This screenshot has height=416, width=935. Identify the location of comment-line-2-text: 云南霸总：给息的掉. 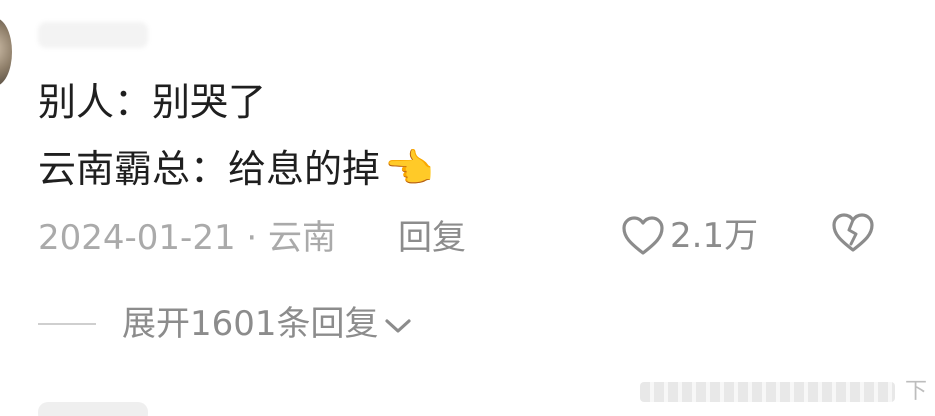
(209, 169).